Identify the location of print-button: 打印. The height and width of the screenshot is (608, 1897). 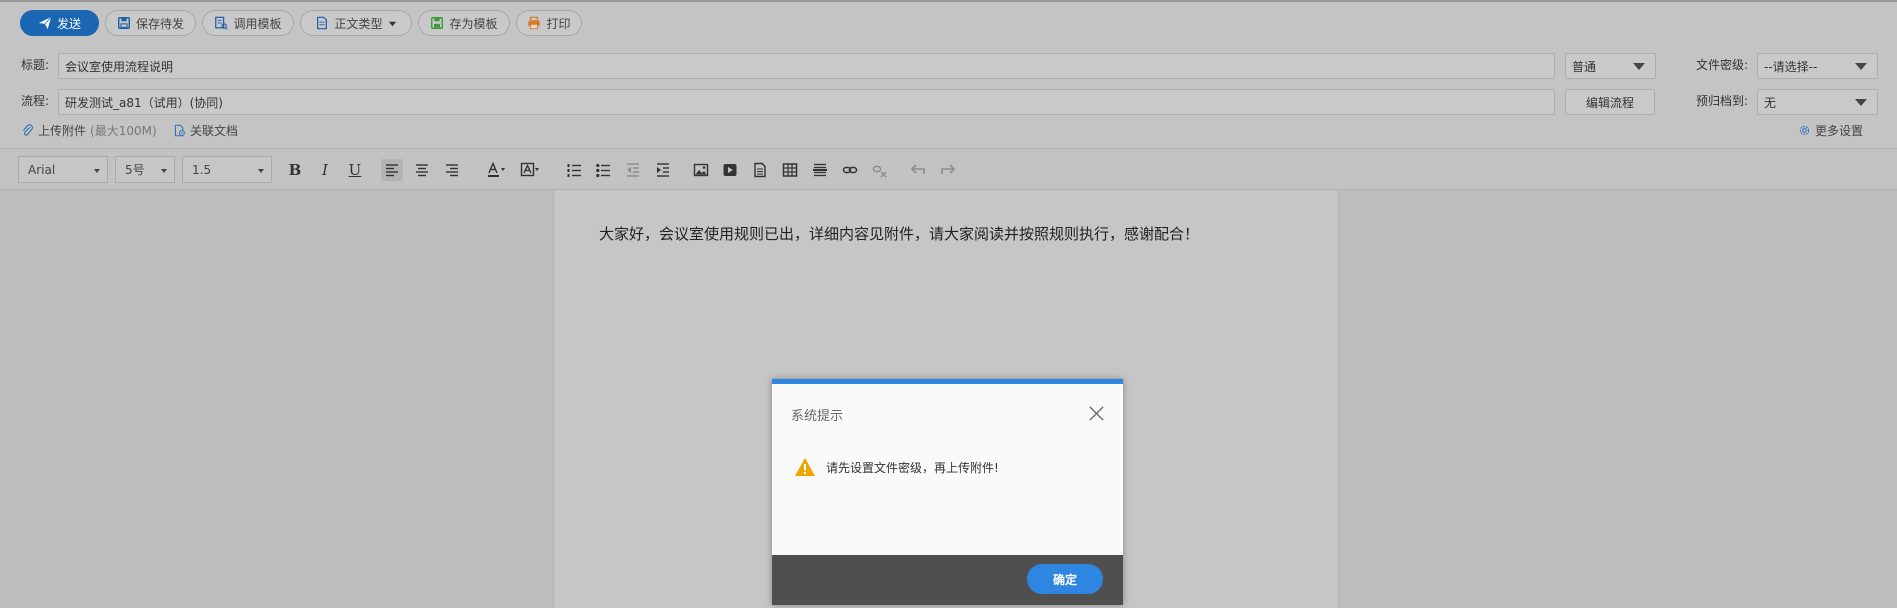
(549, 23).